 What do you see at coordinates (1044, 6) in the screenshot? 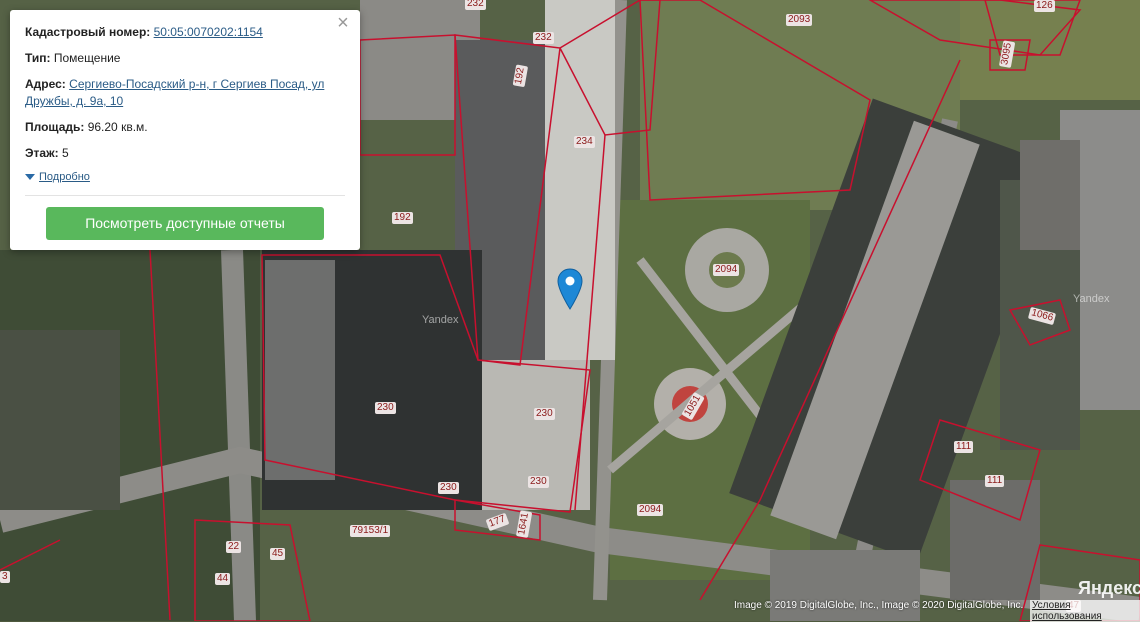
I see `plot-label: 126` at bounding box center [1044, 6].